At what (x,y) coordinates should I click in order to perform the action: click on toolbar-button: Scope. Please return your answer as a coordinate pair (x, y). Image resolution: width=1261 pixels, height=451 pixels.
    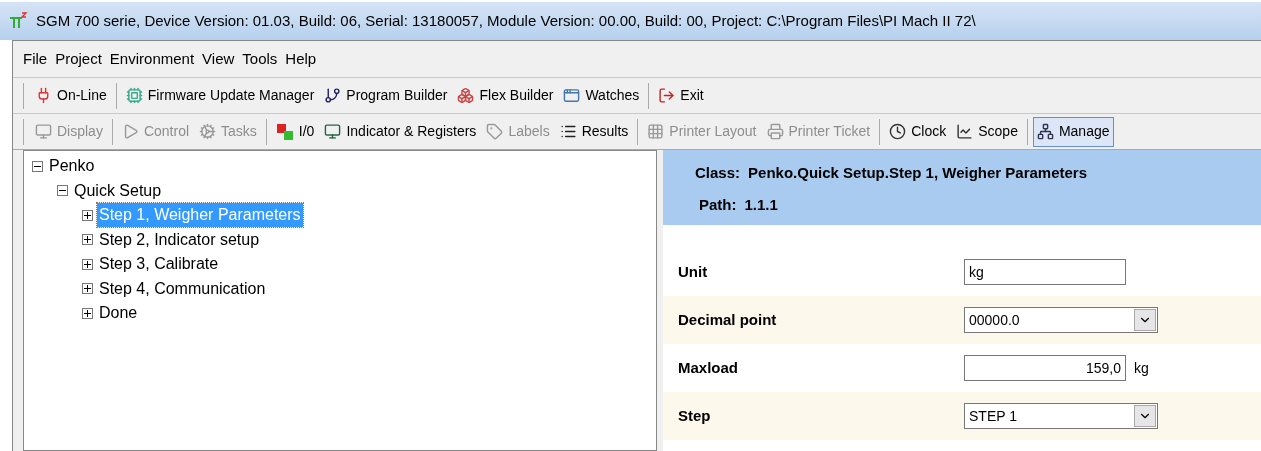
    Looking at the image, I should click on (987, 131).